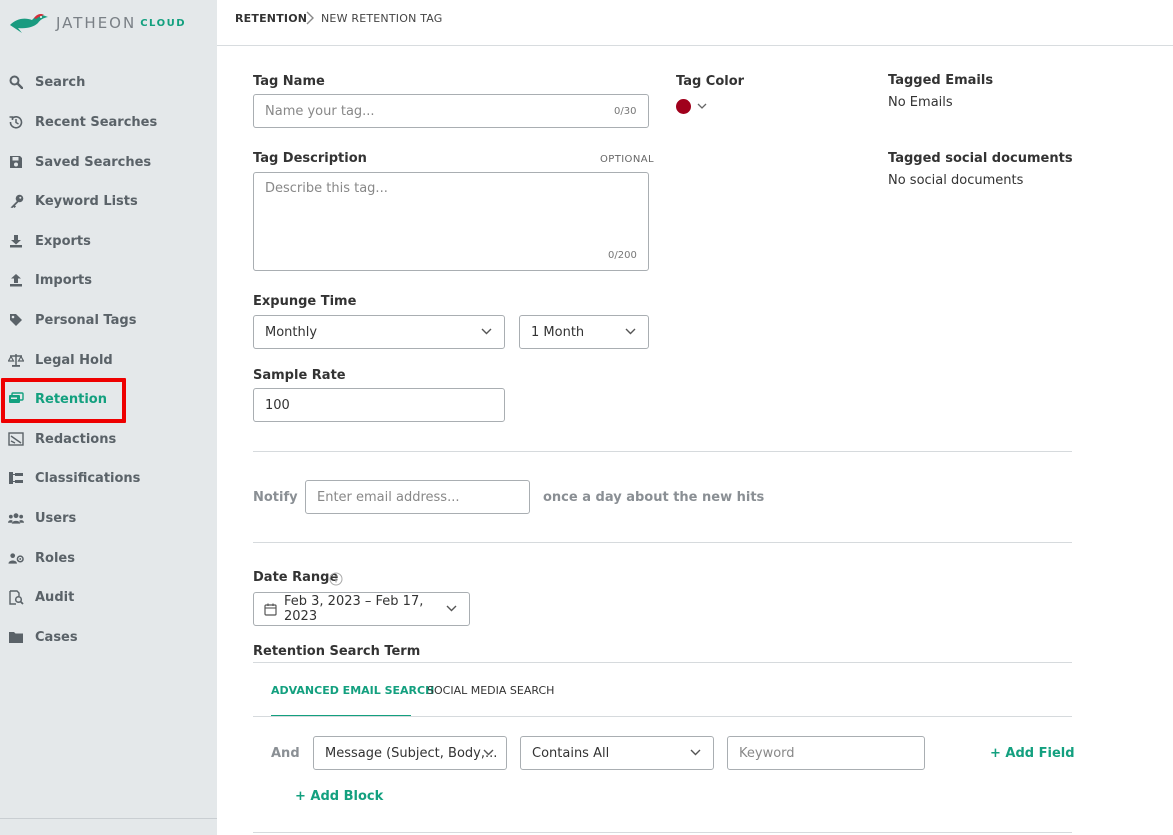  What do you see at coordinates (627, 159) in the screenshot?
I see `optional-label: OPTIONAL` at bounding box center [627, 159].